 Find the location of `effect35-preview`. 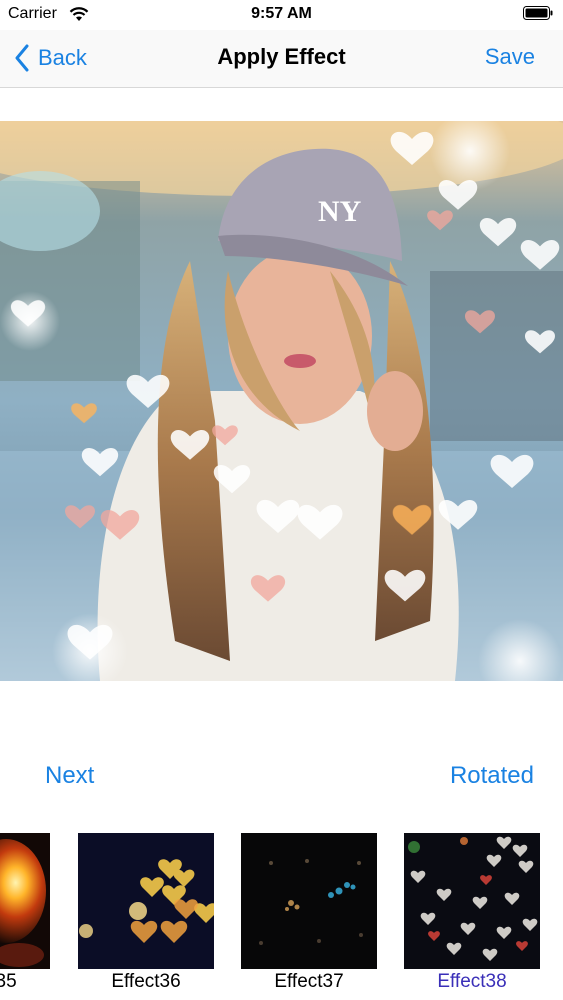

effect35-preview is located at coordinates (25, 901).